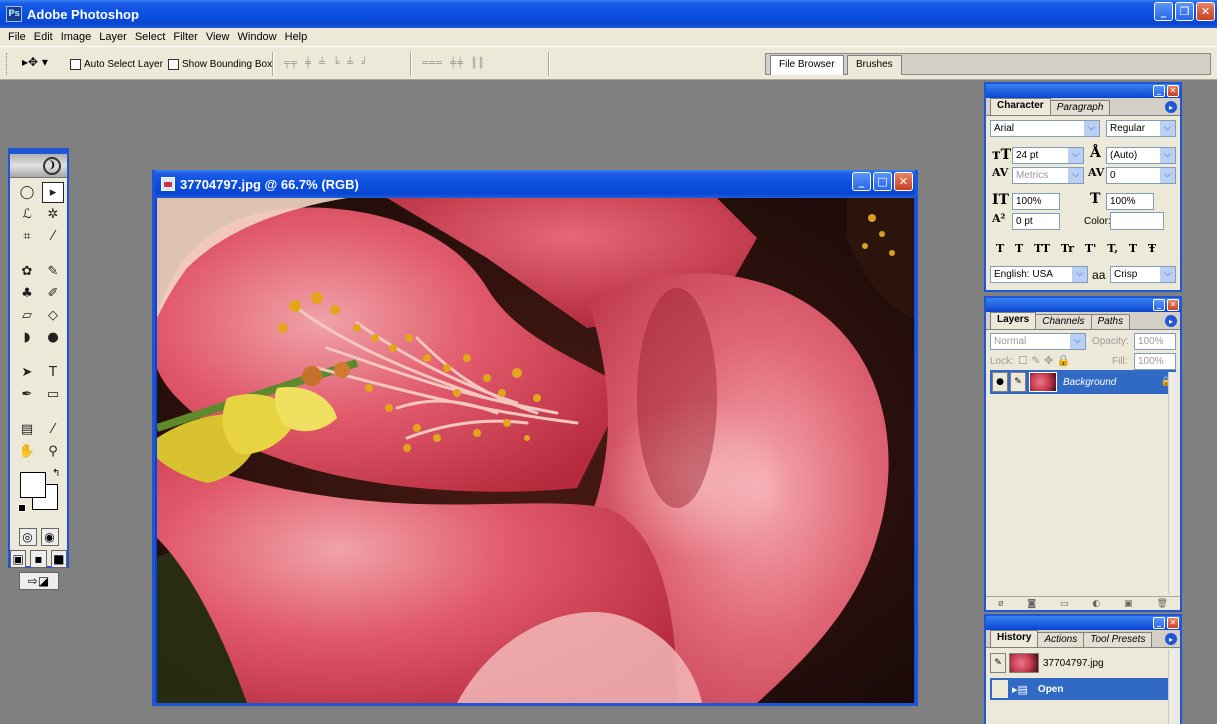 This screenshot has height=724, width=1217. Describe the element at coordinates (27, 451) in the screenshot. I see `hand-tool-icon: ✋` at that location.